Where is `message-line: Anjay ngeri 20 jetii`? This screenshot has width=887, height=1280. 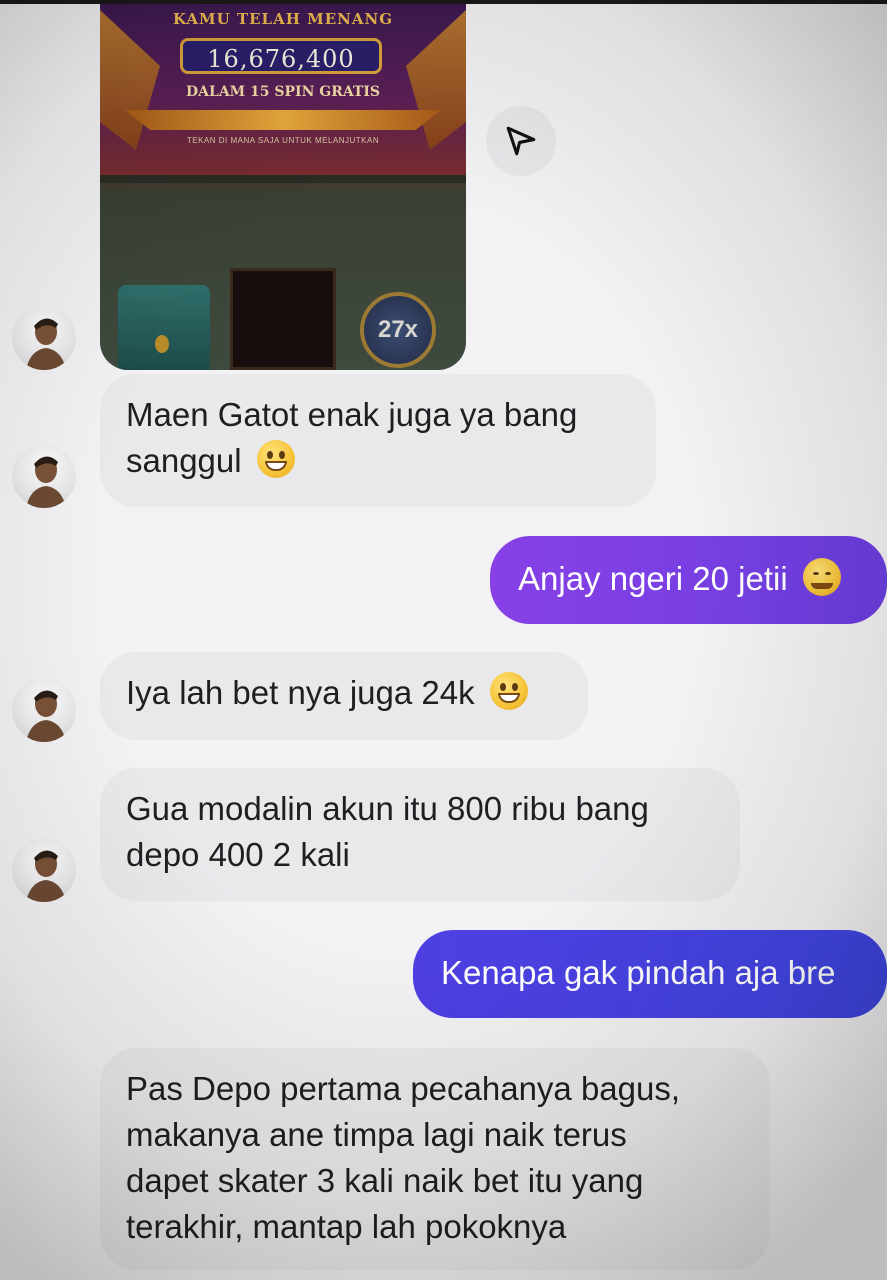 message-line: Anjay ngeri 20 jetii is located at coordinates (653, 578).